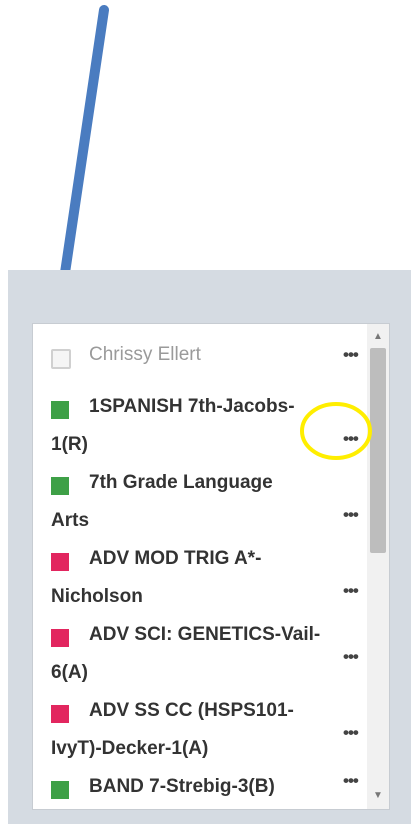 The height and width of the screenshot is (824, 411). Describe the element at coordinates (336, 431) in the screenshot. I see `highlight-circle-icon` at that location.